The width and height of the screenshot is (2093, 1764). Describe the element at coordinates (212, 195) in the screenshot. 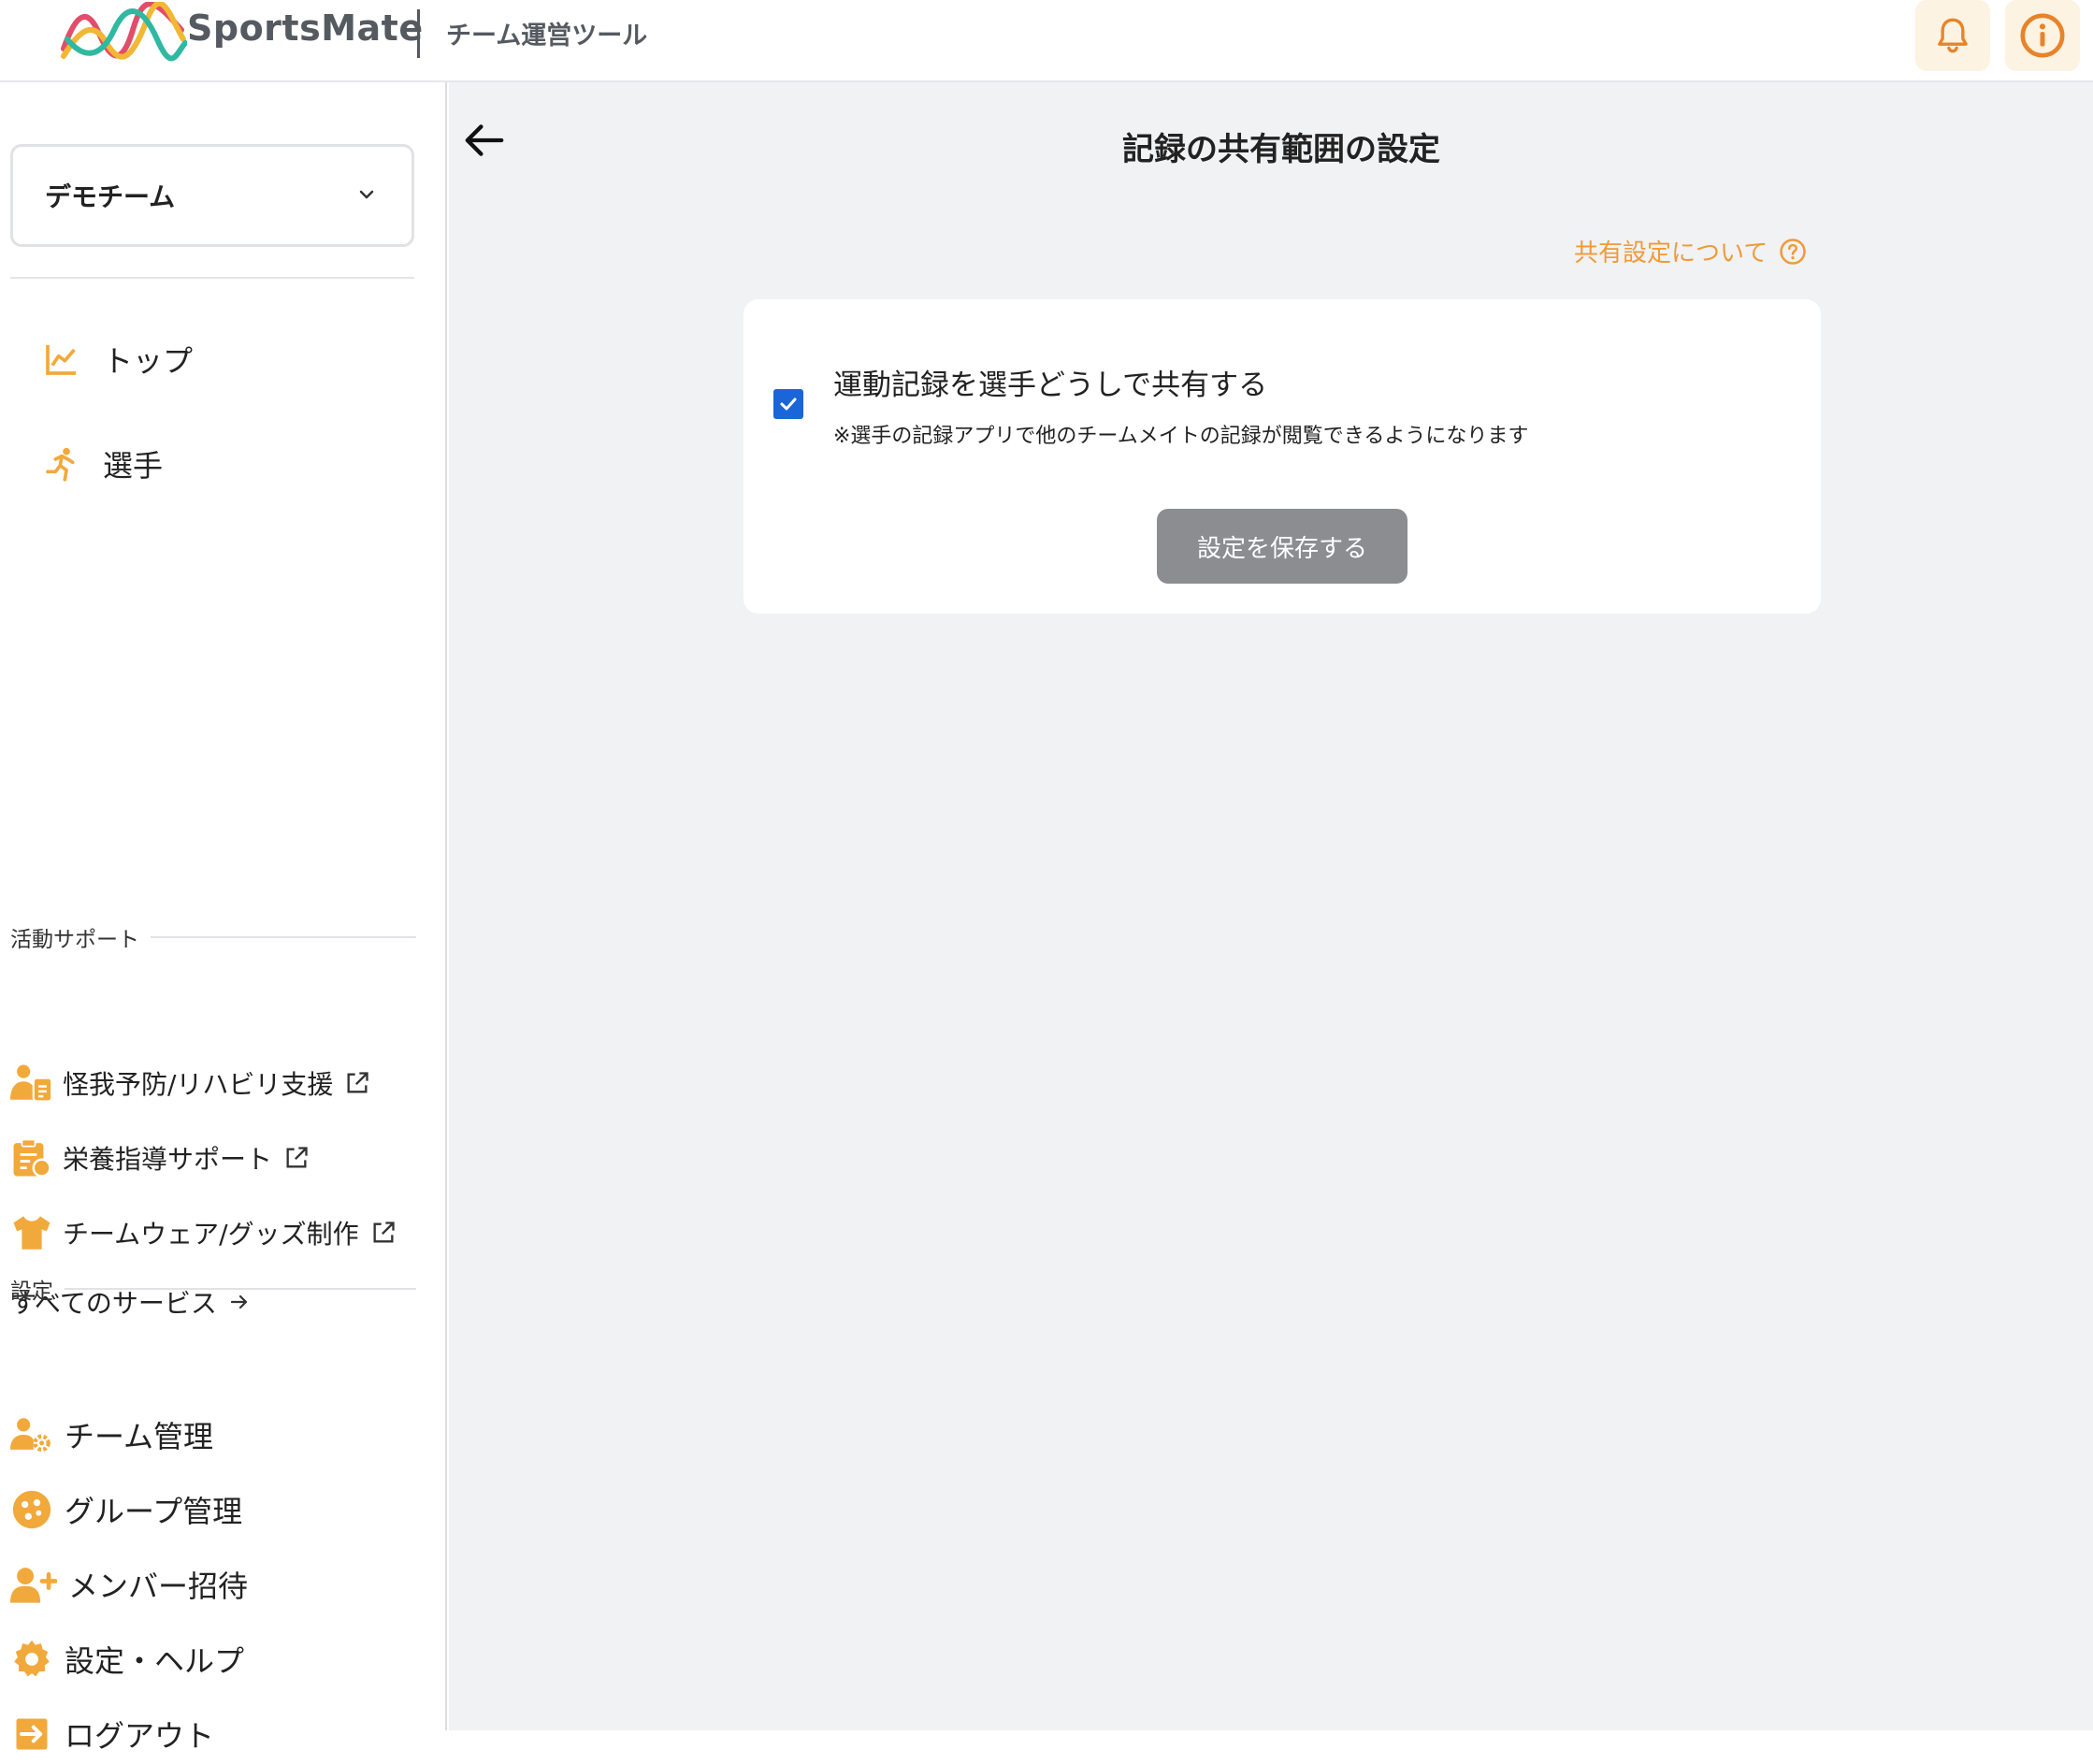

I see `team-select: デモチーム` at that location.